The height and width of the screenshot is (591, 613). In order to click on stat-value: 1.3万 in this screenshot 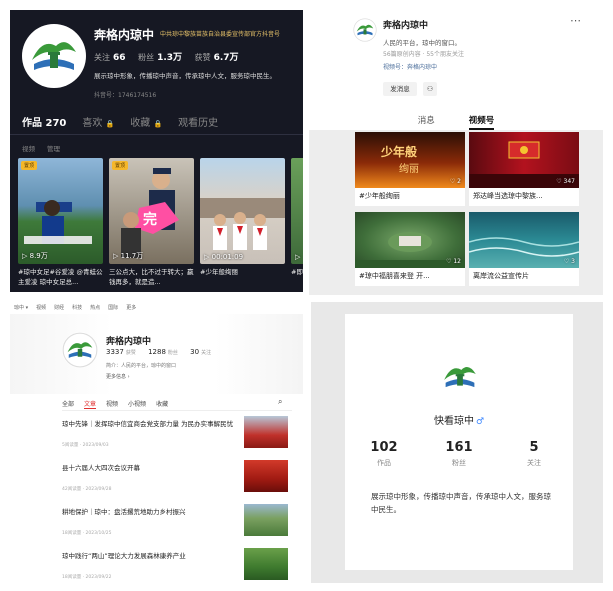, I will do `click(169, 58)`.